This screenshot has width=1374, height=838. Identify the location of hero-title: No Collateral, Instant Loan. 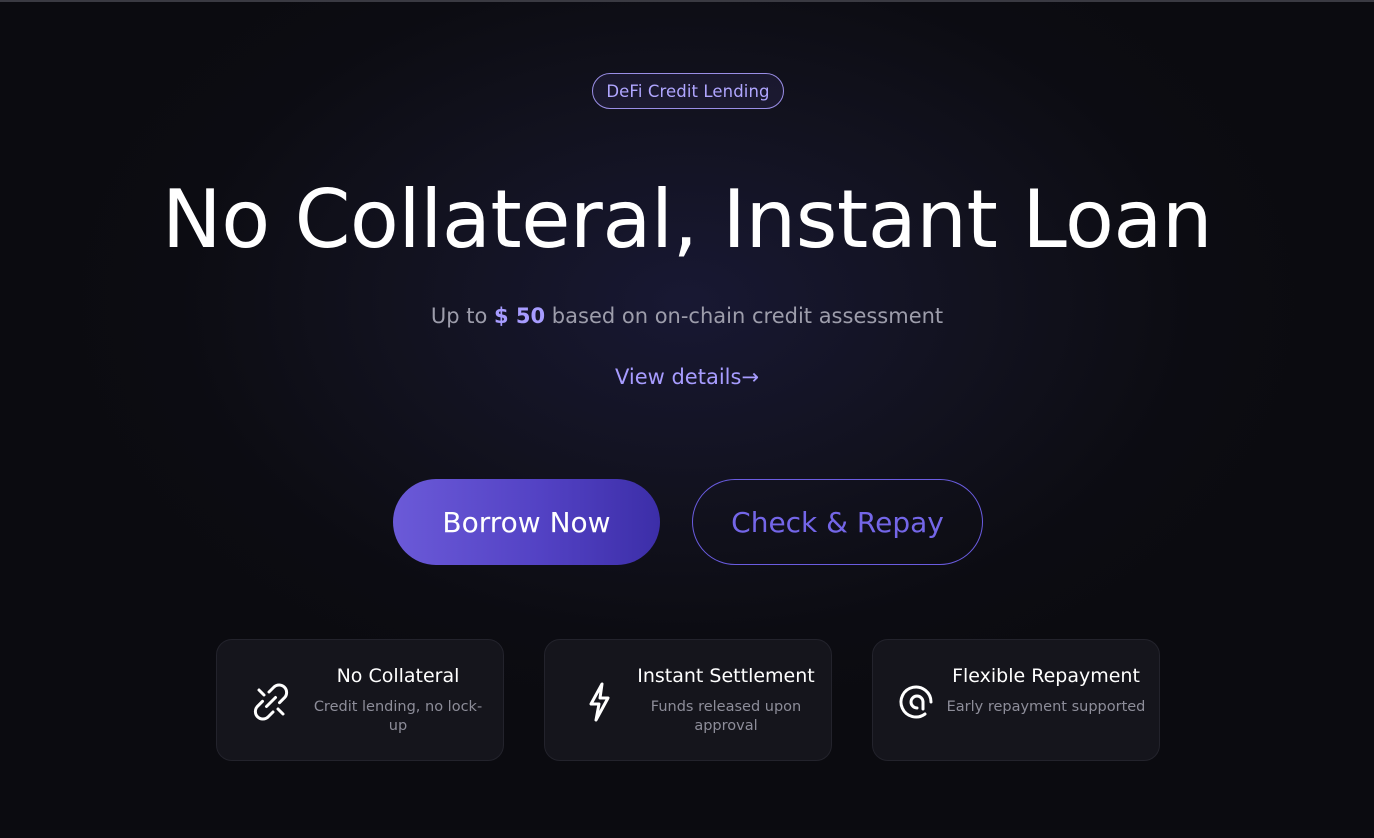
(687, 219).